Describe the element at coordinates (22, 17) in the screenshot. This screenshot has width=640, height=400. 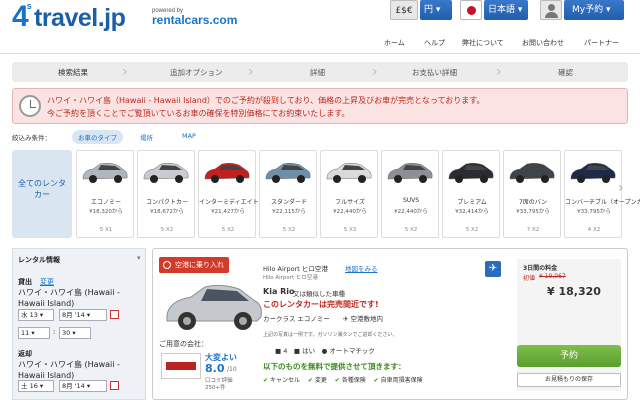
I see `logo-mark: 4s` at that location.